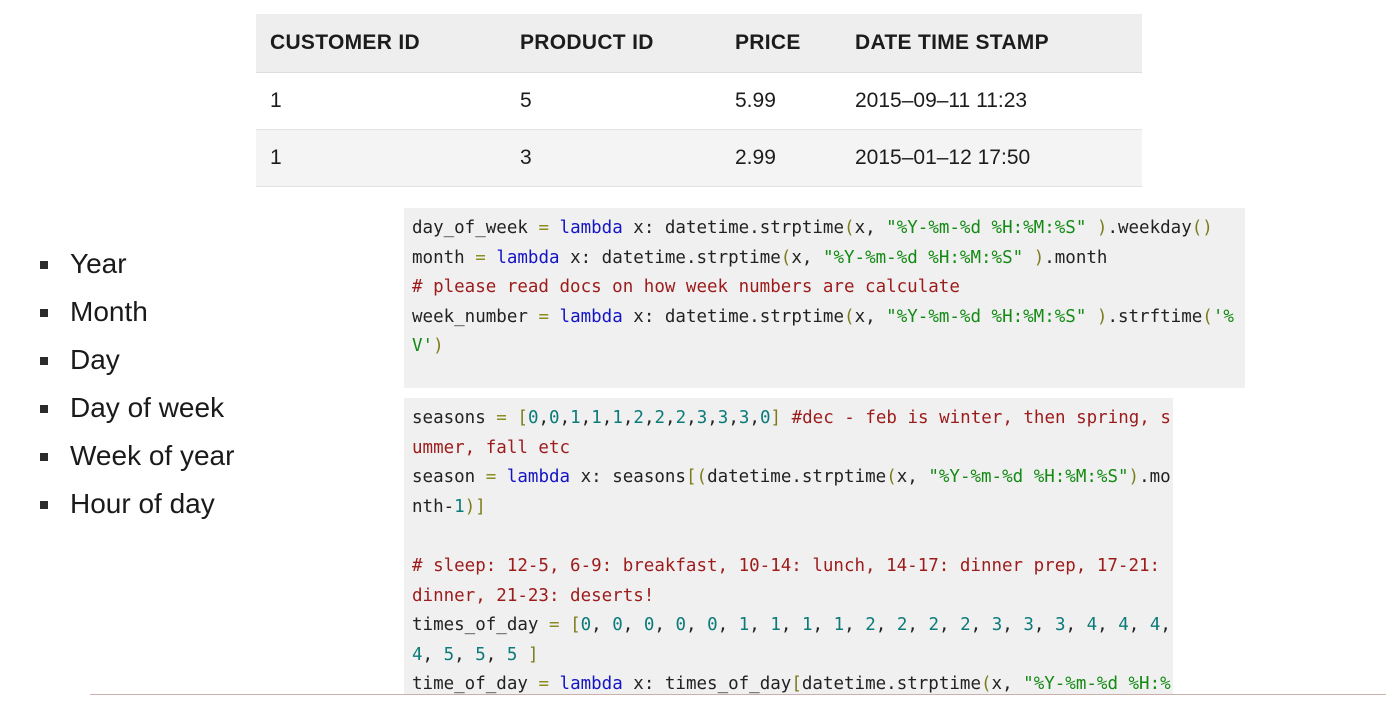 This screenshot has width=1386, height=702. What do you see at coordinates (707, 684) in the screenshot?
I see `code-token: x: times_of_day` at bounding box center [707, 684].